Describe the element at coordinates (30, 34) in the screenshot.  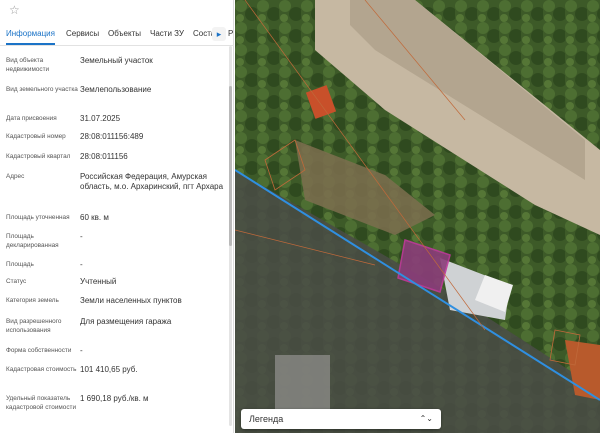
I see `tab-information: Информация` at that location.